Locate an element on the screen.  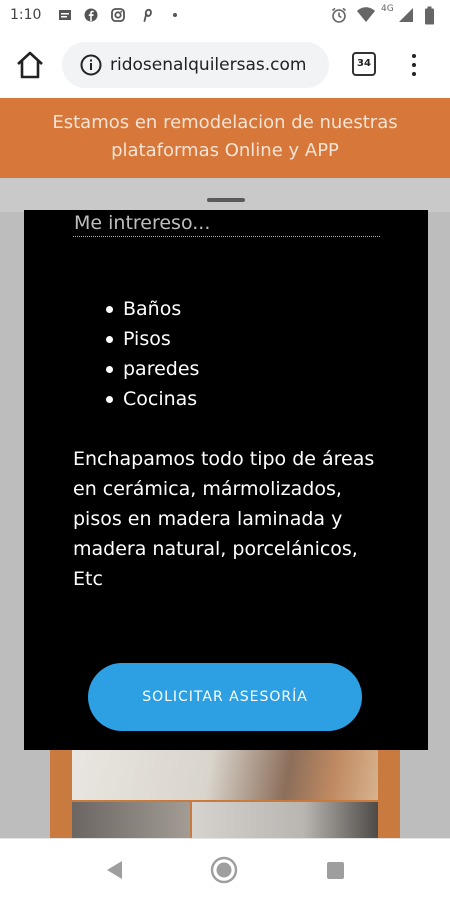
address-bar: ridosenalquilersas.com is located at coordinates (195, 65).